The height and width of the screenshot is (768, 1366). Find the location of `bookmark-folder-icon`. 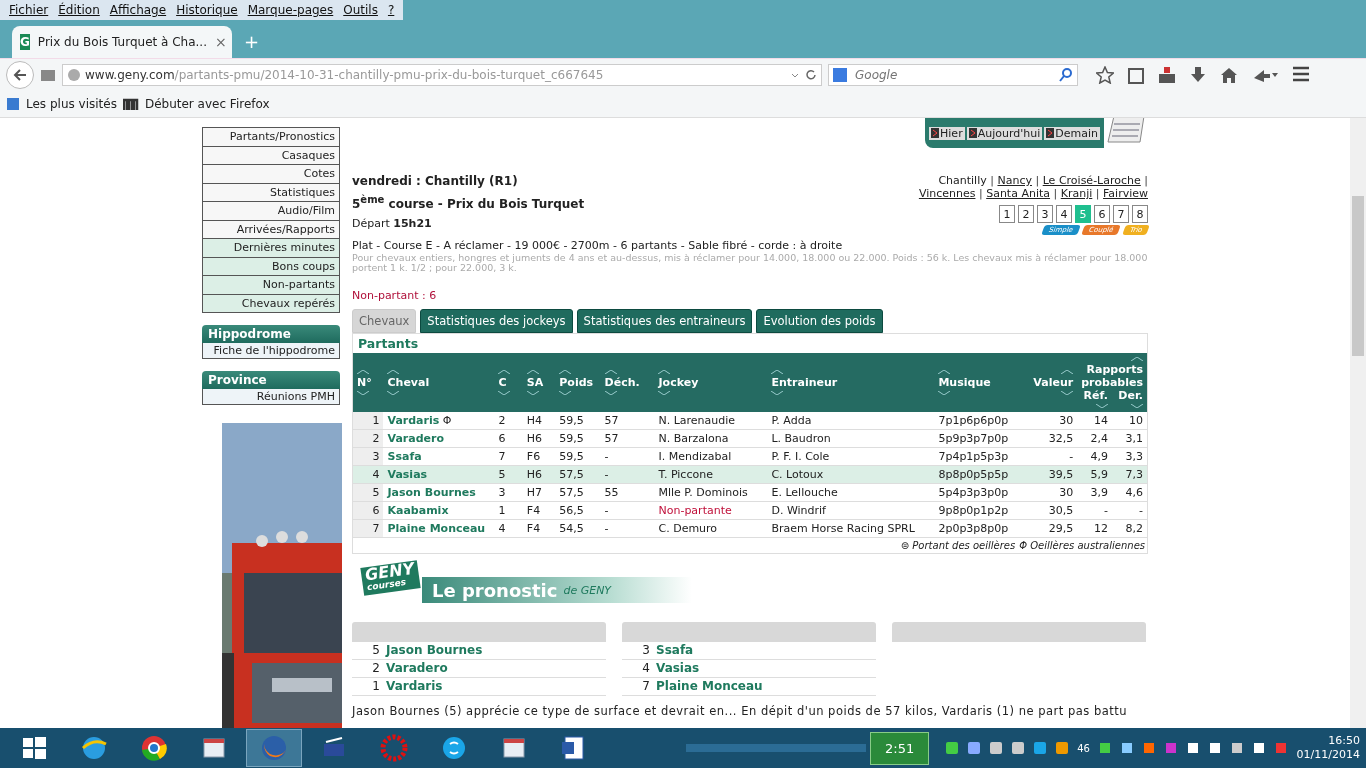

bookmark-folder-icon is located at coordinates (13, 104).